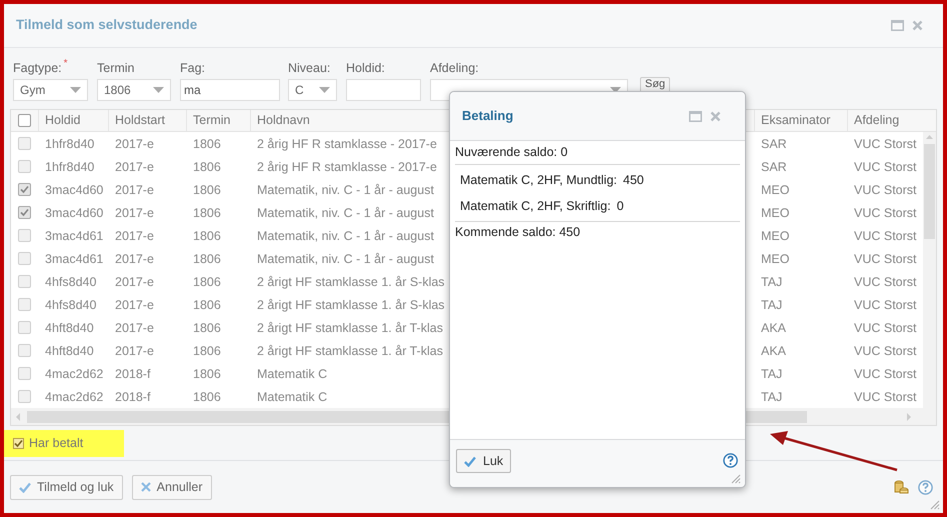 The width and height of the screenshot is (947, 517). What do you see at coordinates (37, 68) in the screenshot?
I see `field-label: Fagtype:` at bounding box center [37, 68].